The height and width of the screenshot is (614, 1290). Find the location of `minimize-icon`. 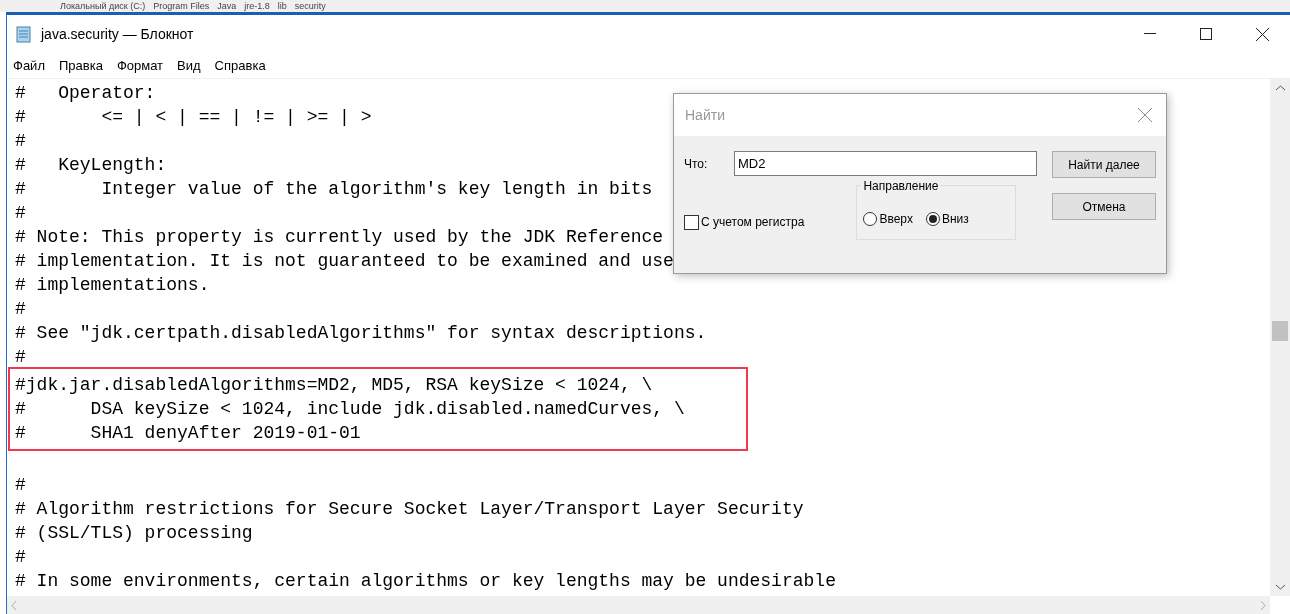

minimize-icon is located at coordinates (1150, 34).